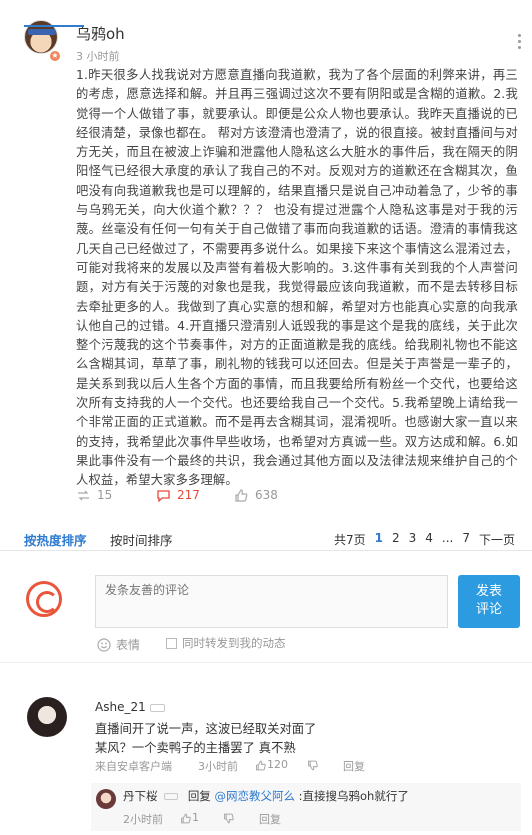 This screenshot has width=532, height=835. I want to click on tab-sort-hot: 按热度排序, so click(55, 539).